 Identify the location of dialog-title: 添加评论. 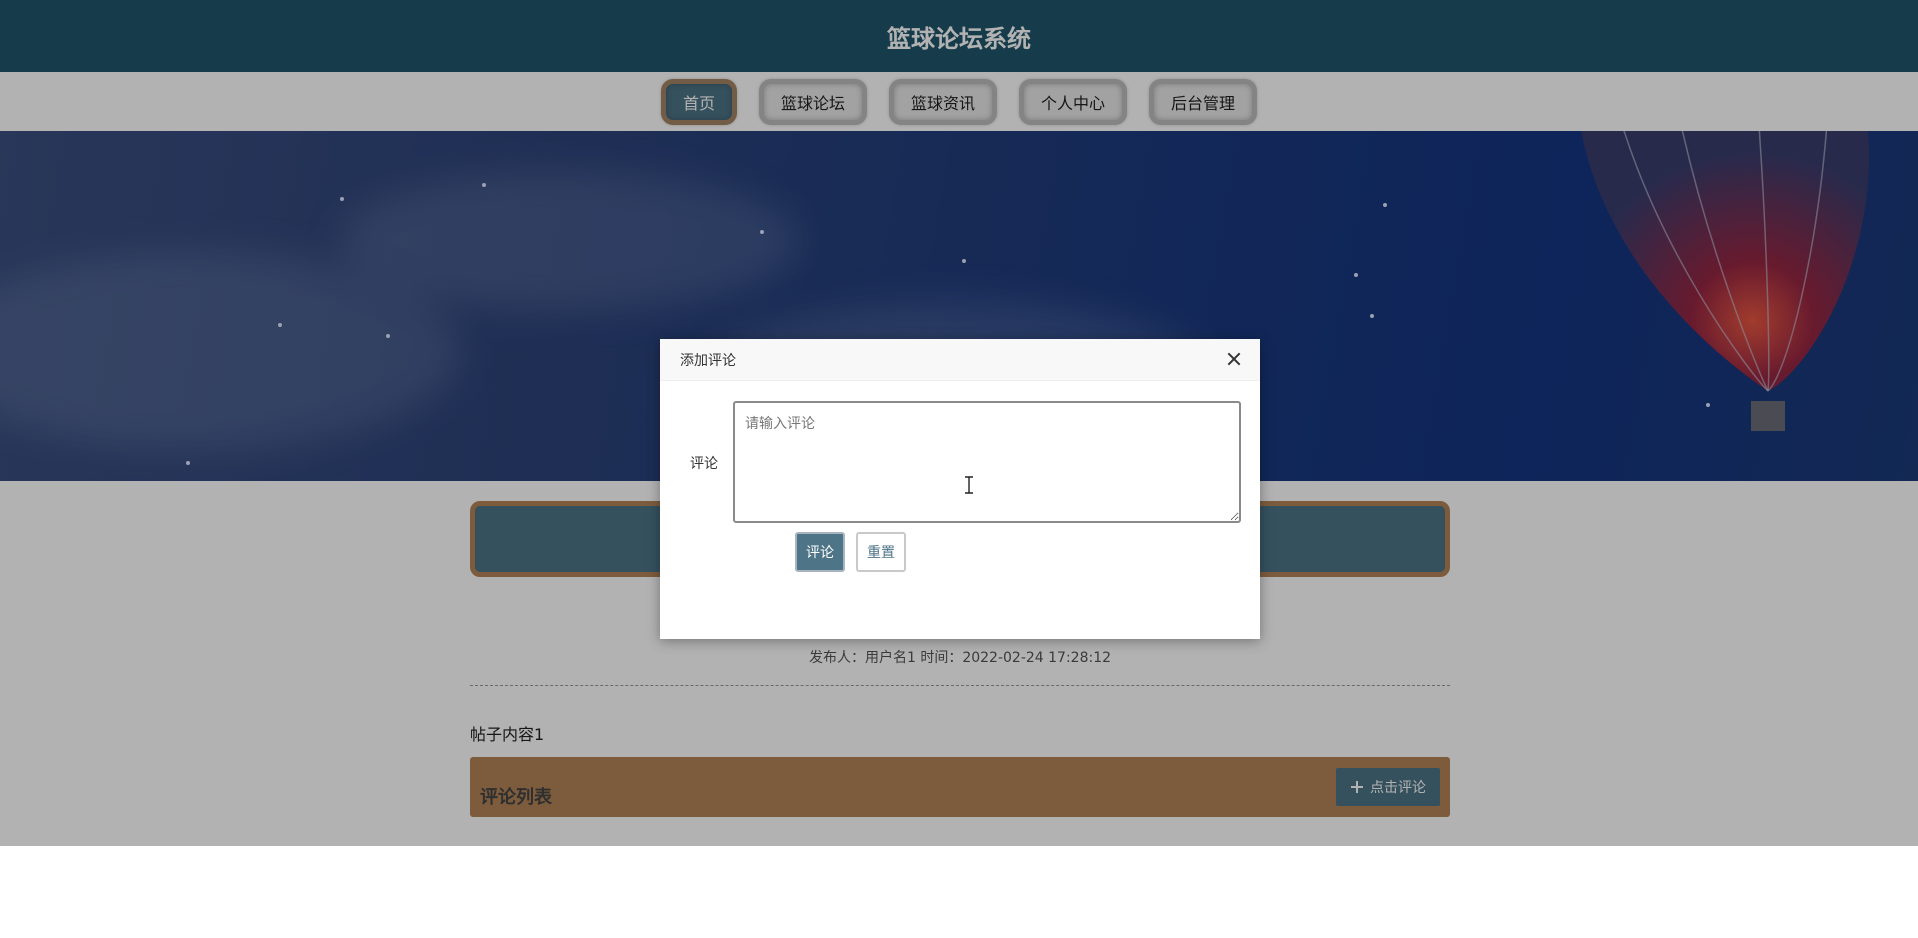
(708, 360).